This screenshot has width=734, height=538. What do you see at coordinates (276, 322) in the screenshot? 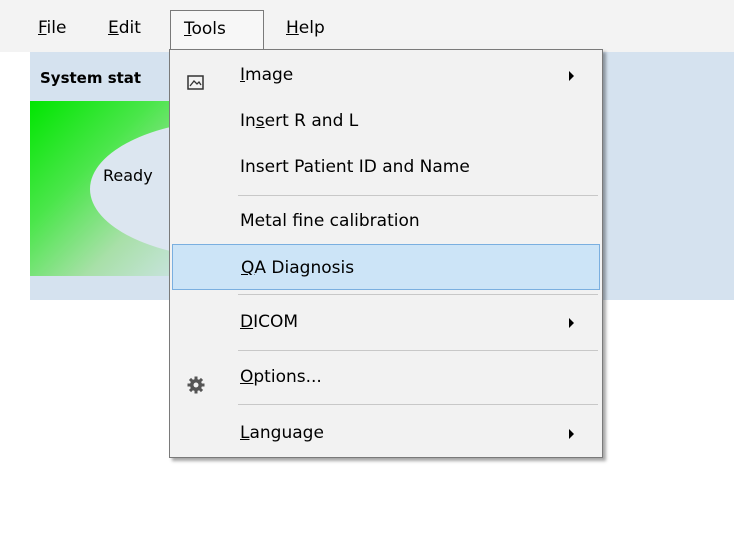
I see `dicom-text: ICOM` at bounding box center [276, 322].